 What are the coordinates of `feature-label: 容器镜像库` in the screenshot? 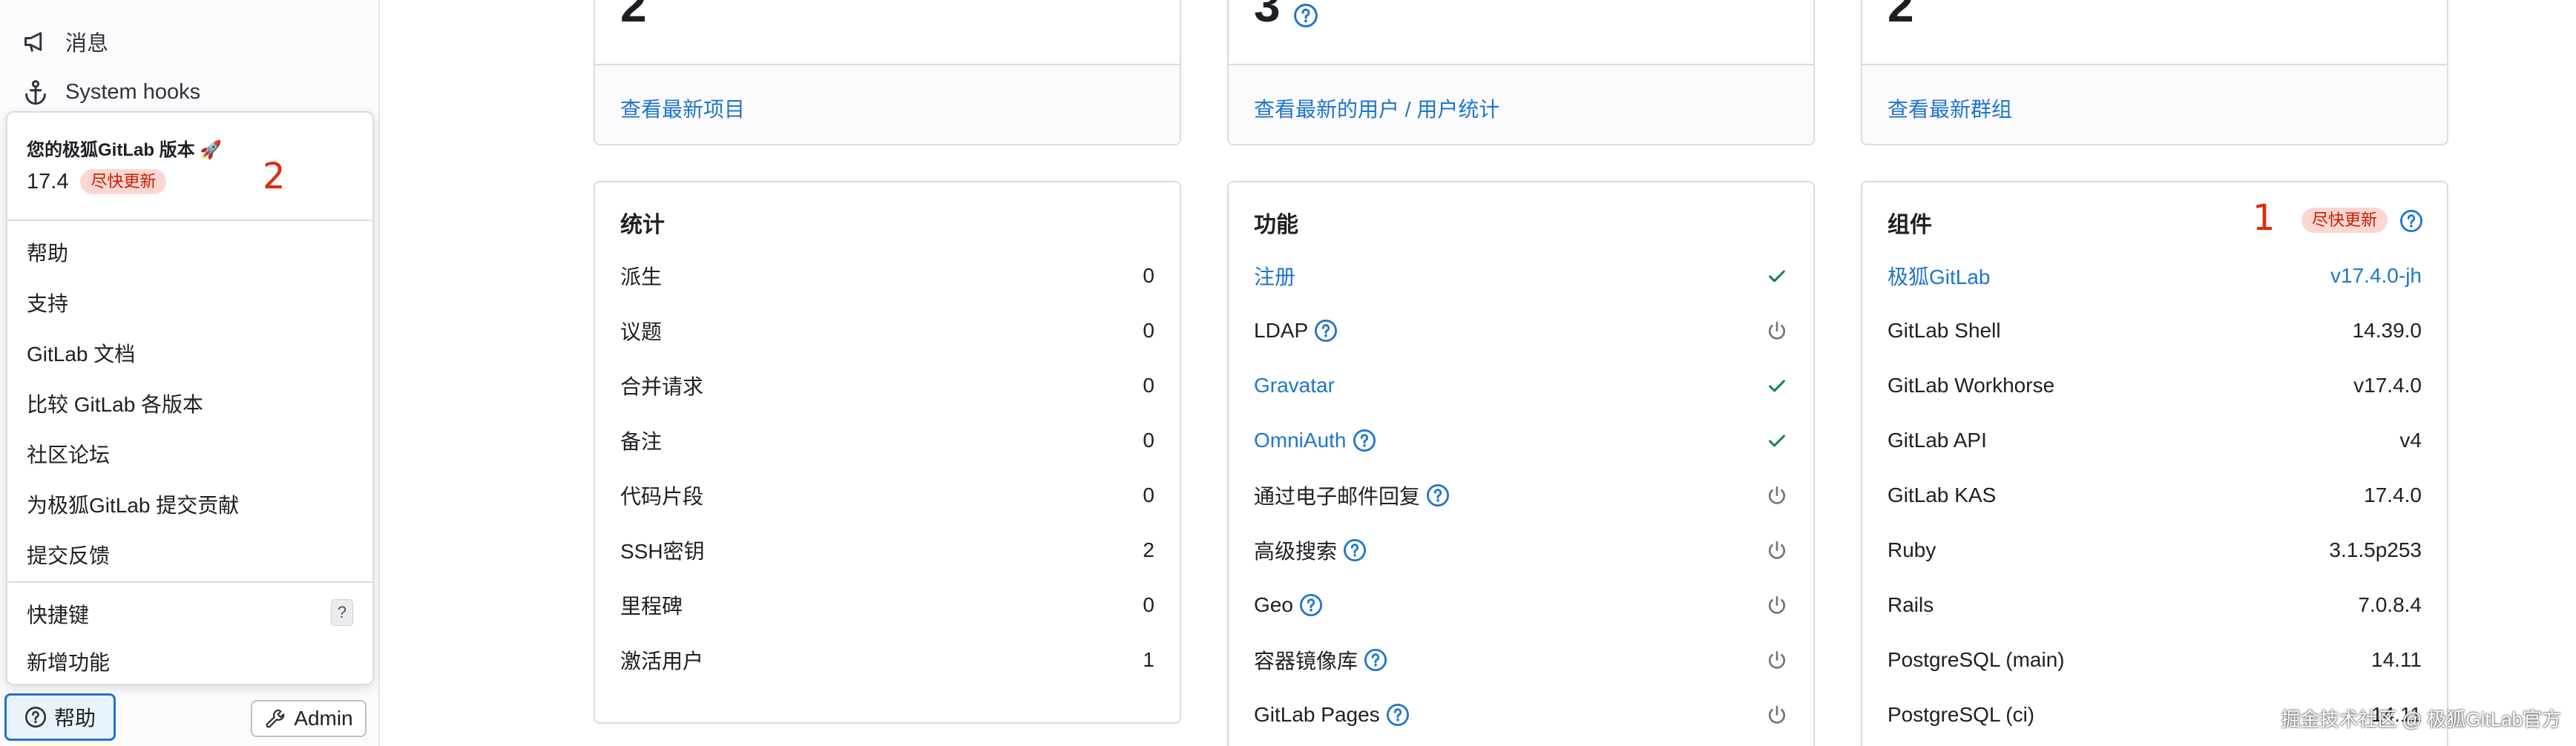 It's located at (1306, 662).